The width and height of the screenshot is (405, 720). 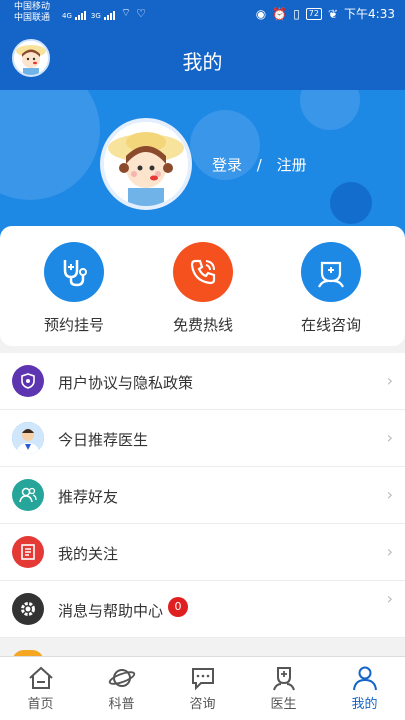 What do you see at coordinates (202, 609) in the screenshot?
I see `menu-item-help: 消息与帮助中心 0 ›` at bounding box center [202, 609].